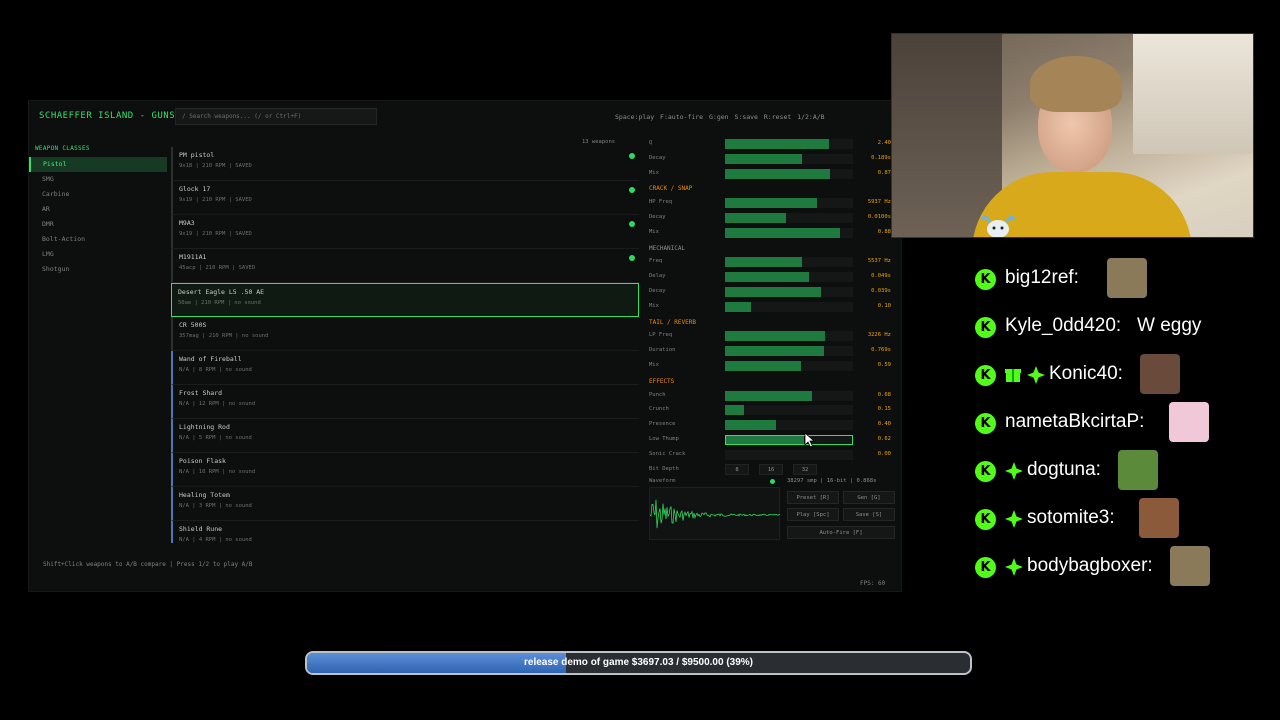 The image size is (1280, 720). What do you see at coordinates (1125, 570) in the screenshot?
I see `chat-message: Kbodybagboxer:` at bounding box center [1125, 570].